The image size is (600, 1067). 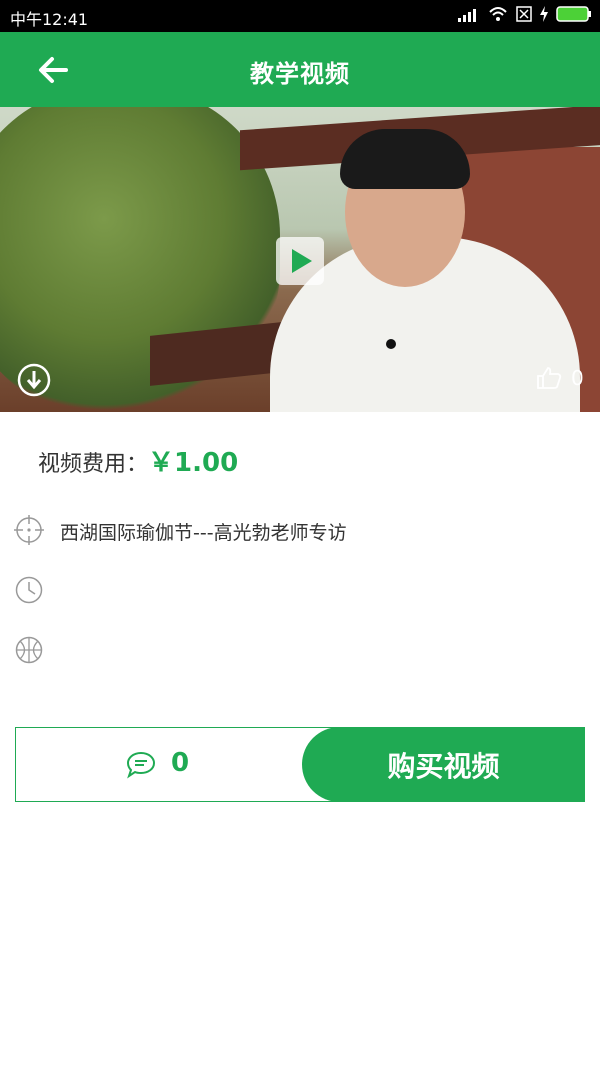 What do you see at coordinates (300, 74) in the screenshot?
I see `page-title: 教学视频` at bounding box center [300, 74].